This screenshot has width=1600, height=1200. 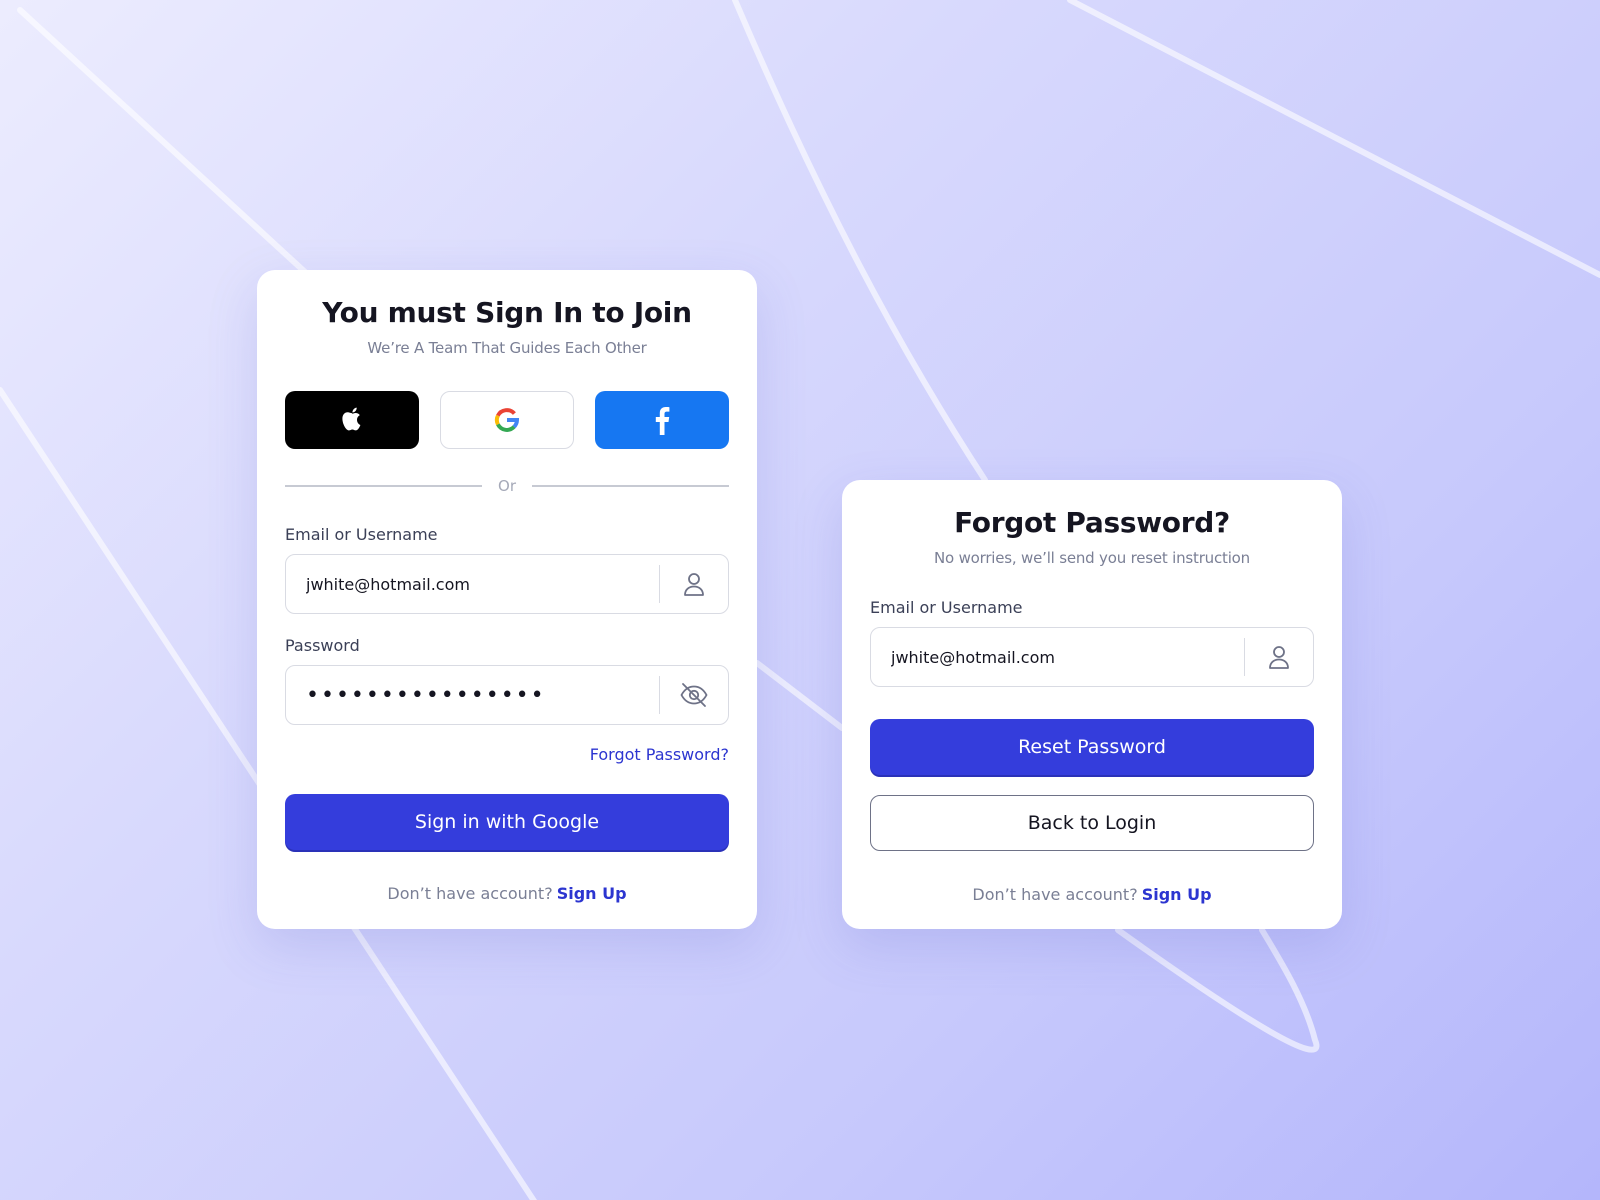 What do you see at coordinates (507, 754) in the screenshot?
I see `forgot-link-row: Forgot Password?` at bounding box center [507, 754].